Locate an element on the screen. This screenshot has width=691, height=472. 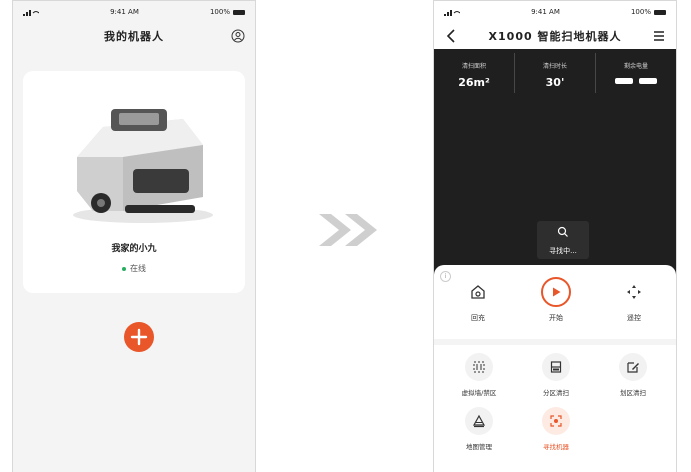
robot-image is located at coordinates (143, 166).